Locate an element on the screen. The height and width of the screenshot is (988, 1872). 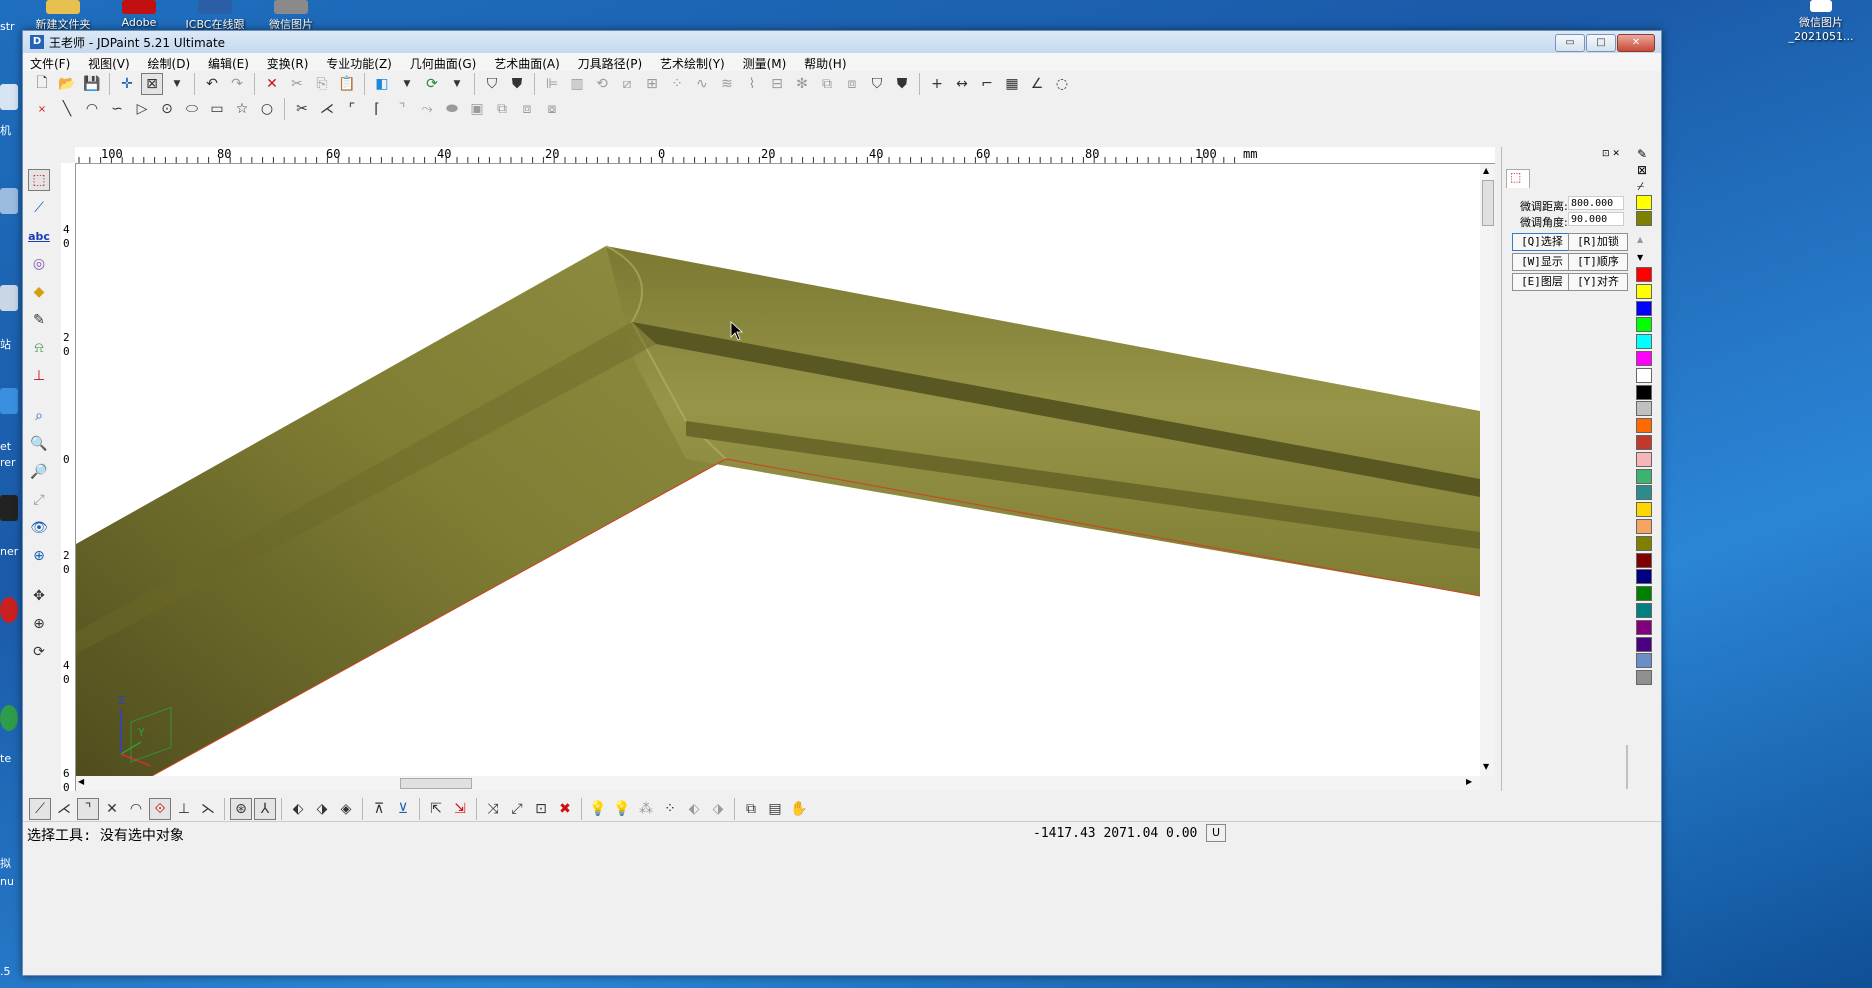
deselect-cursor-icon: ⇲ is located at coordinates (460, 809).